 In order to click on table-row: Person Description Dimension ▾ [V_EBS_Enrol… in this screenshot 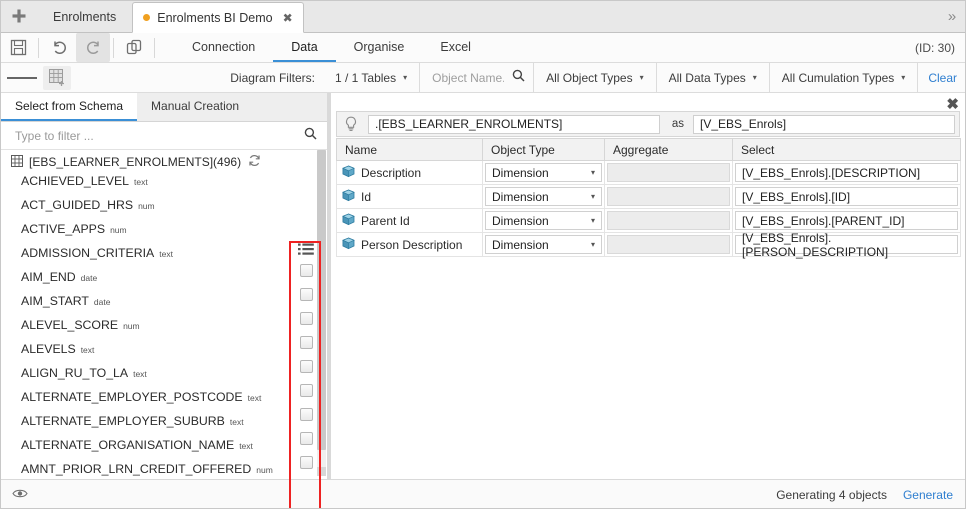, I will do `click(648, 245)`.